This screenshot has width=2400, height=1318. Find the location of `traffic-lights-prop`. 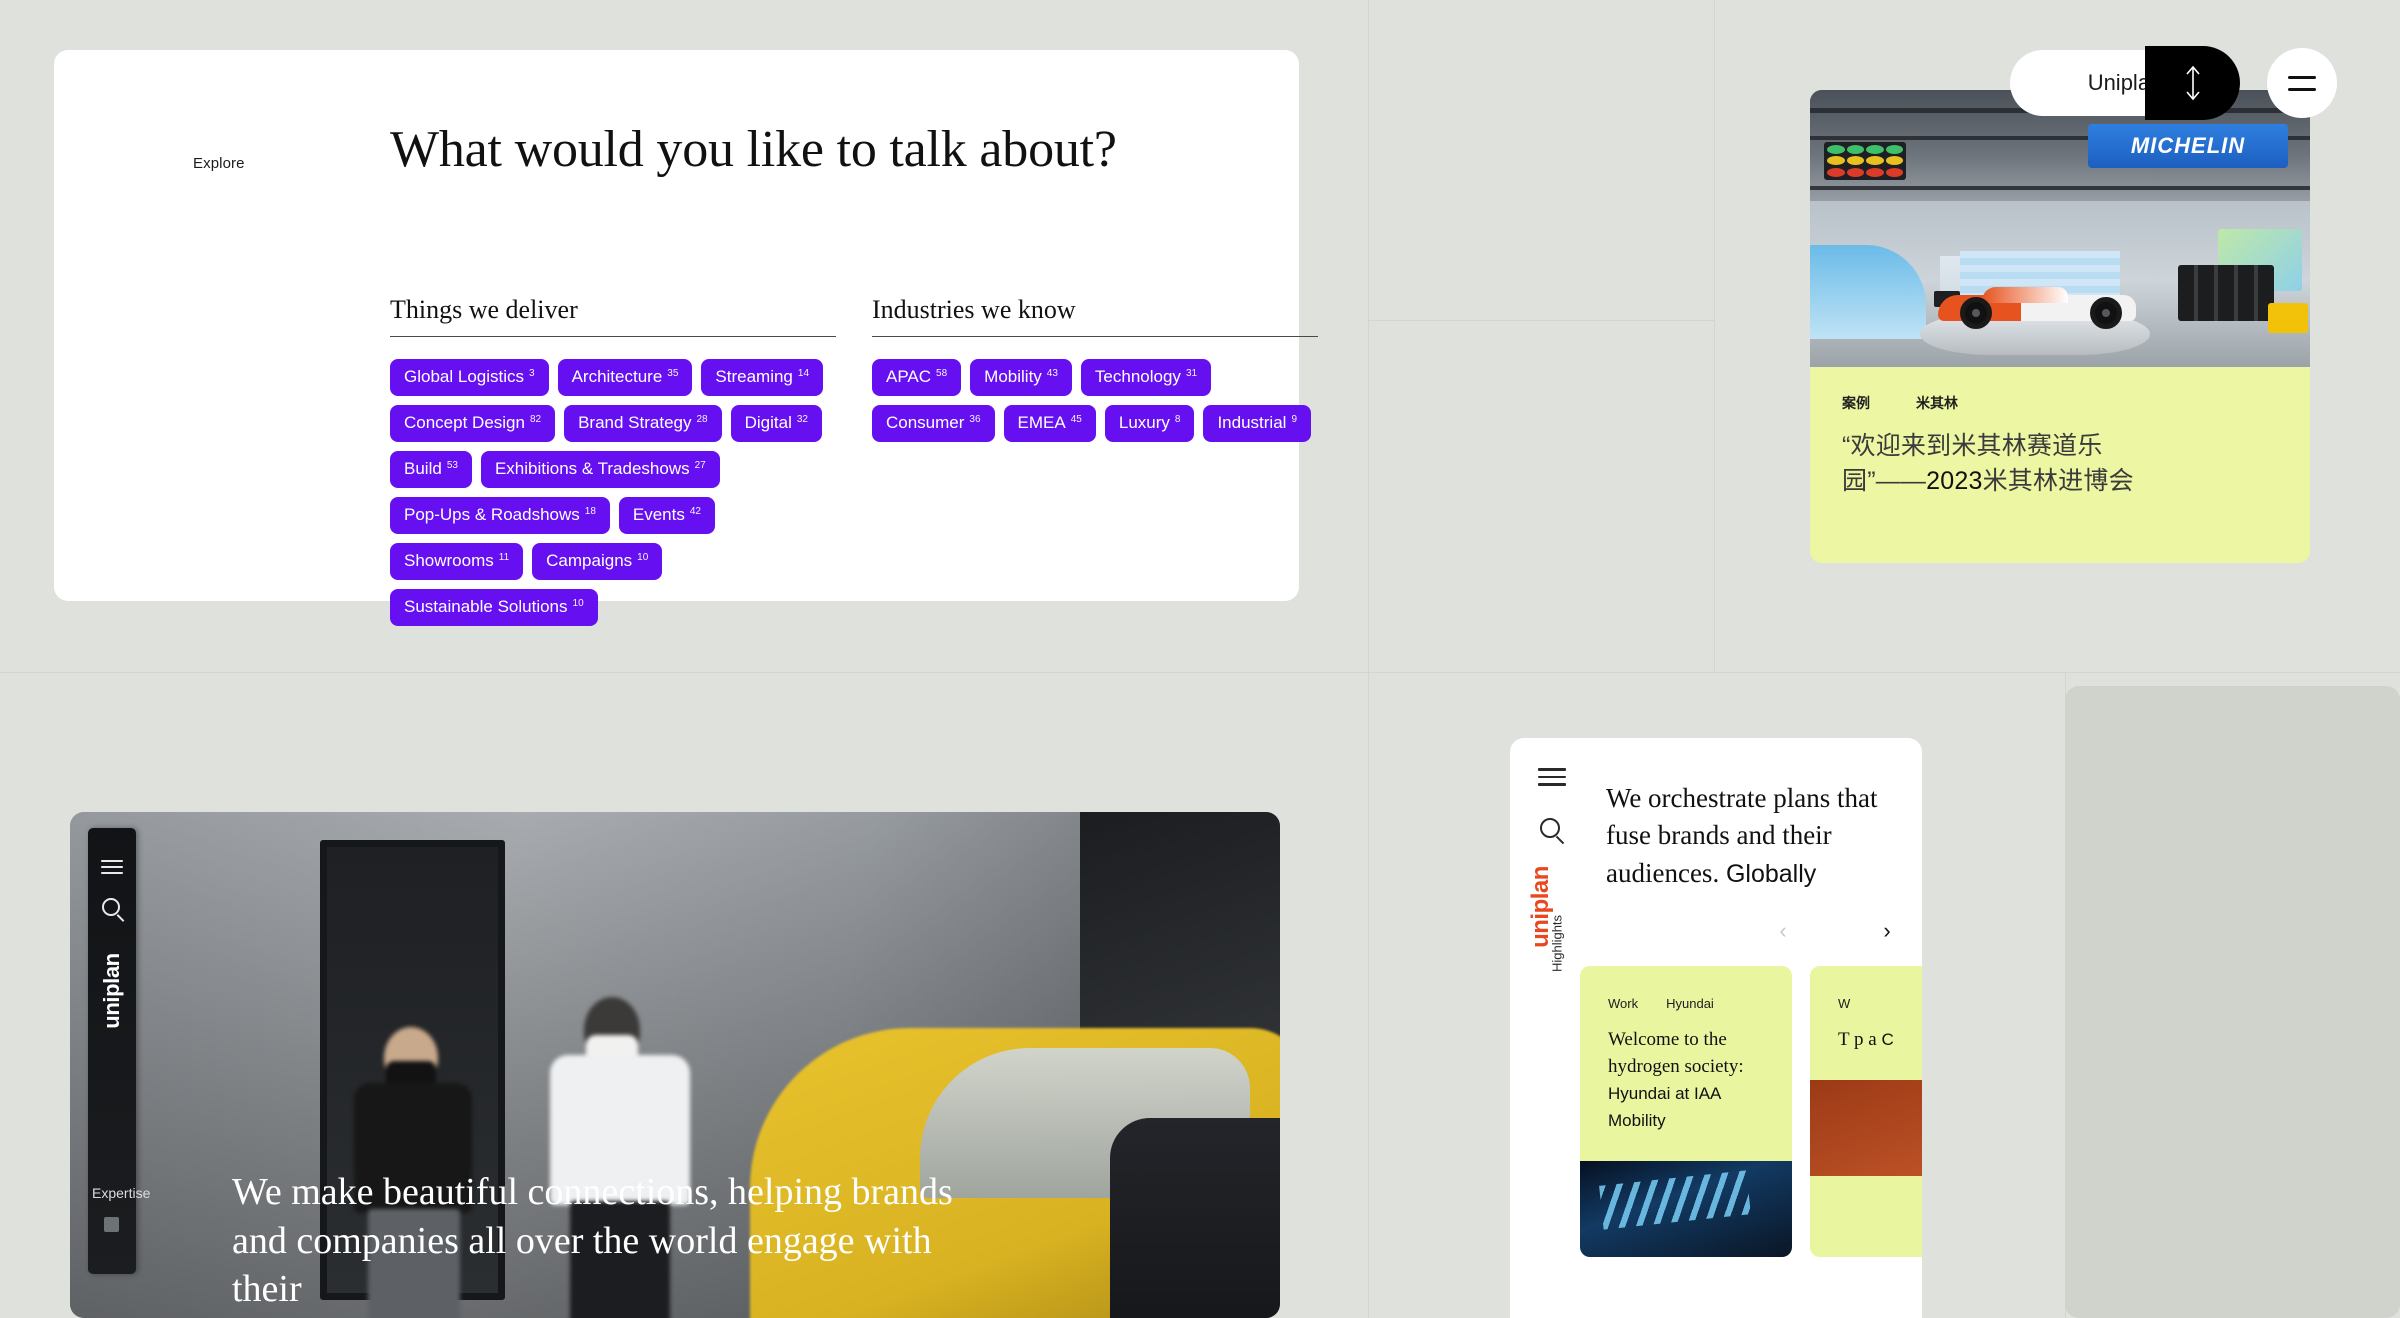

traffic-lights-prop is located at coordinates (1865, 161).